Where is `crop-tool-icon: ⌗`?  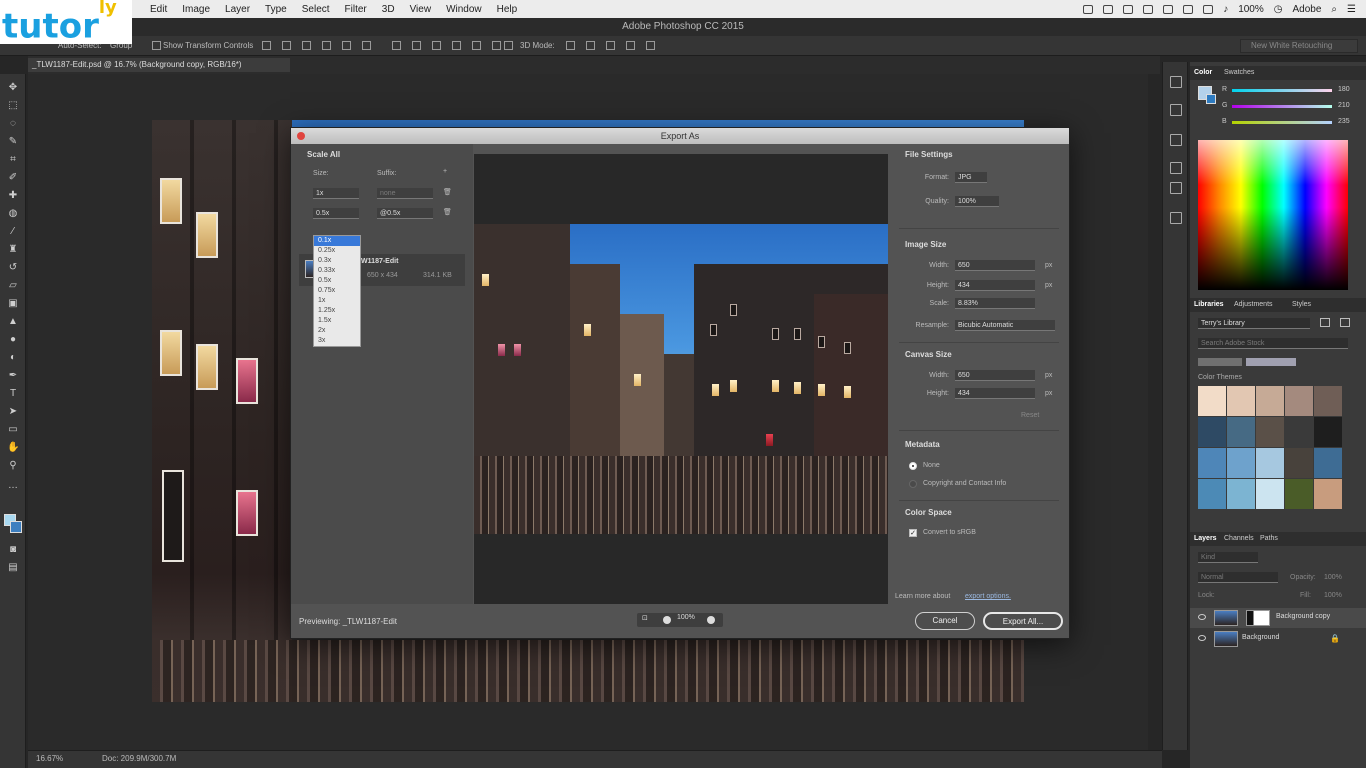
crop-tool-icon: ⌗ is located at coordinates (13, 160).